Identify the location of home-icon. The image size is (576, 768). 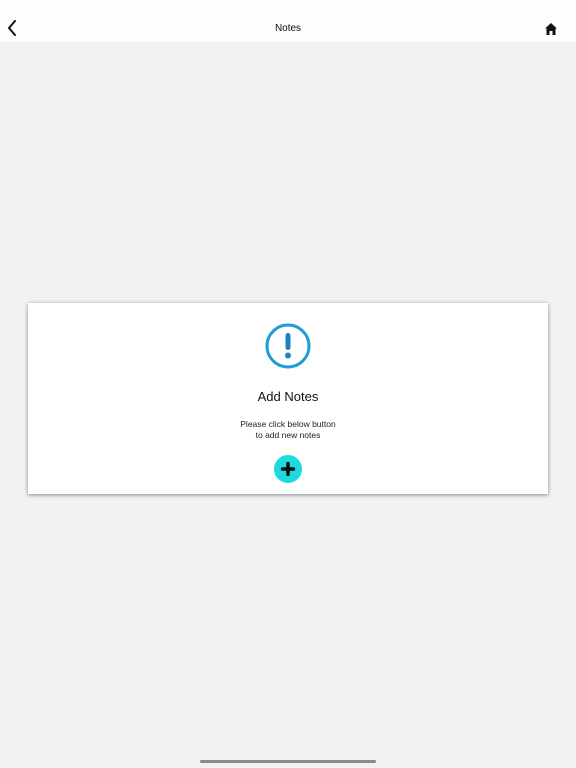
(551, 29).